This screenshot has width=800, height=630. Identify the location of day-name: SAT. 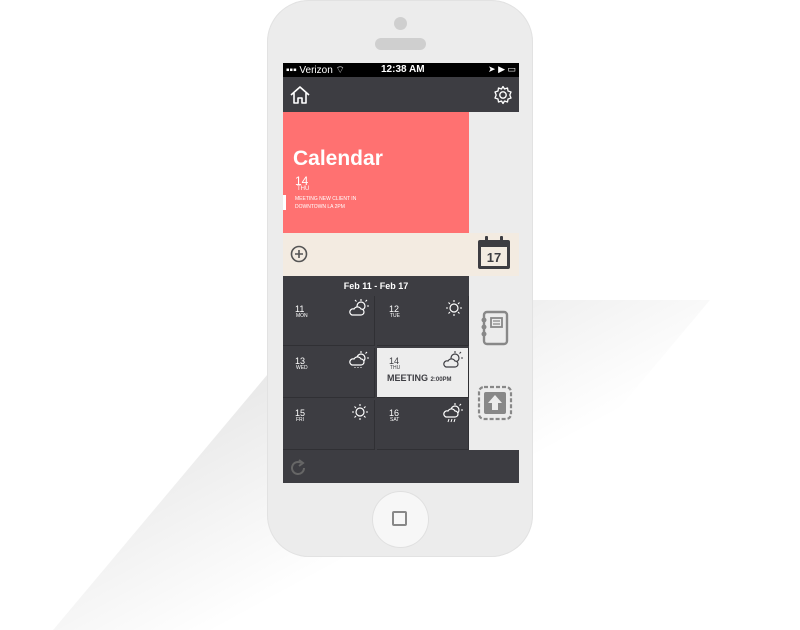
(395, 420).